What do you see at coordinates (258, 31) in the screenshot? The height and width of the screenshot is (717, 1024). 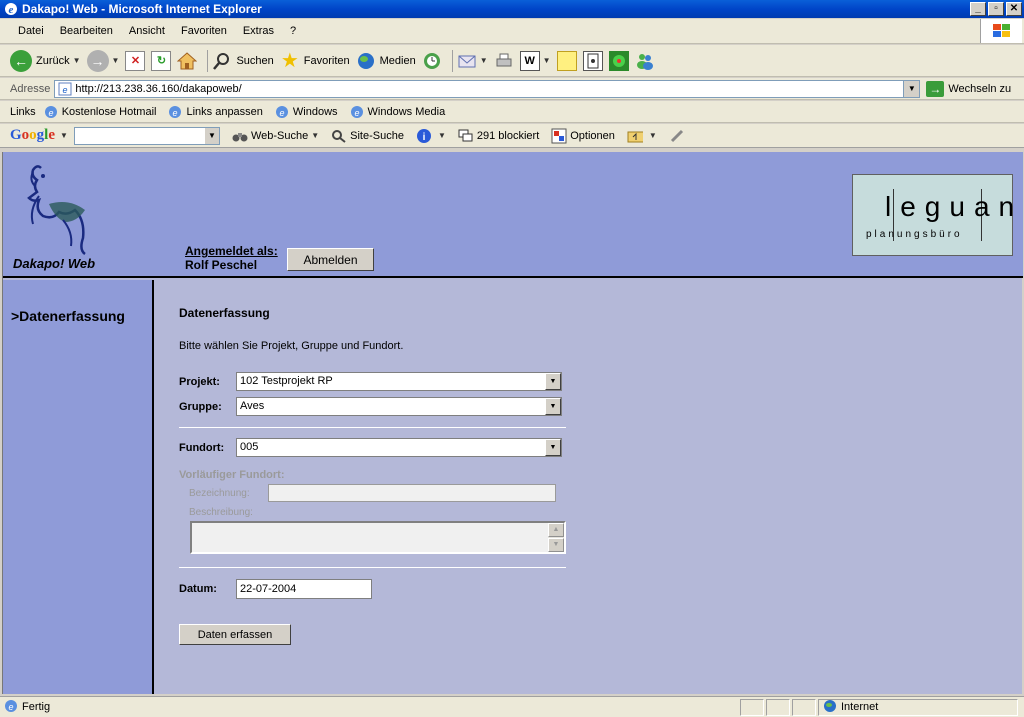 I see `menu-extras: Extras` at bounding box center [258, 31].